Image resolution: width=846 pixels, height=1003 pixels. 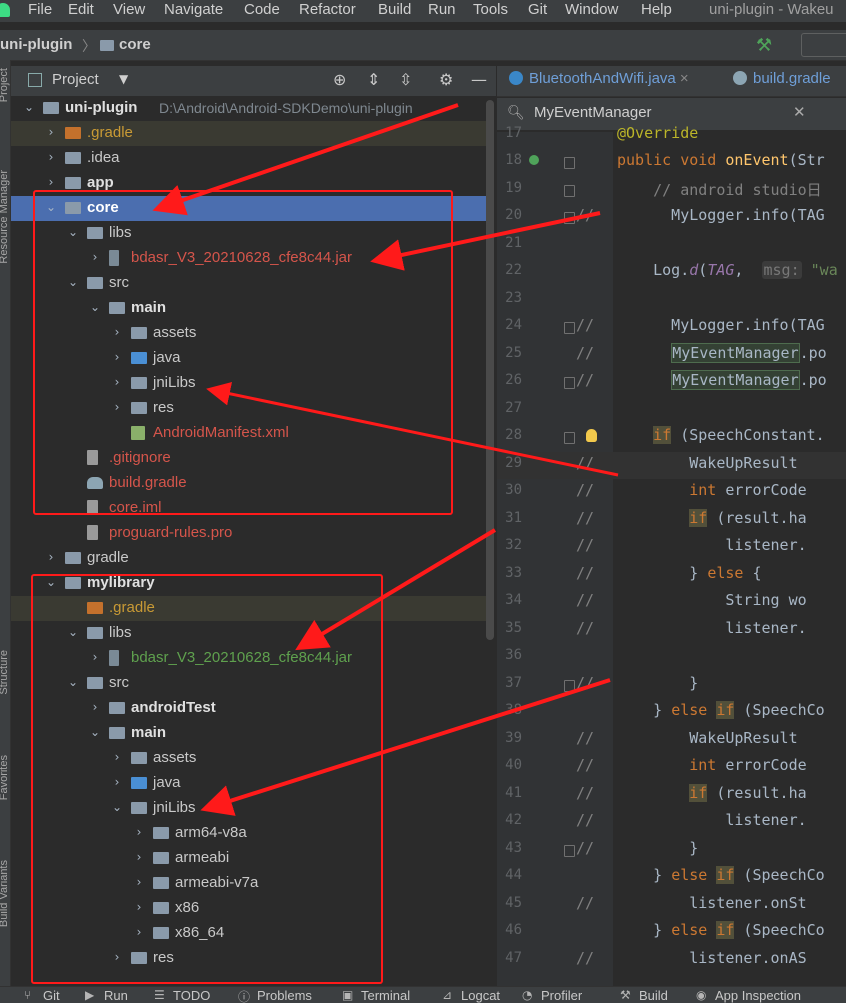 What do you see at coordinates (191, 995) in the screenshot?
I see `tool-window-todo: TODO` at bounding box center [191, 995].